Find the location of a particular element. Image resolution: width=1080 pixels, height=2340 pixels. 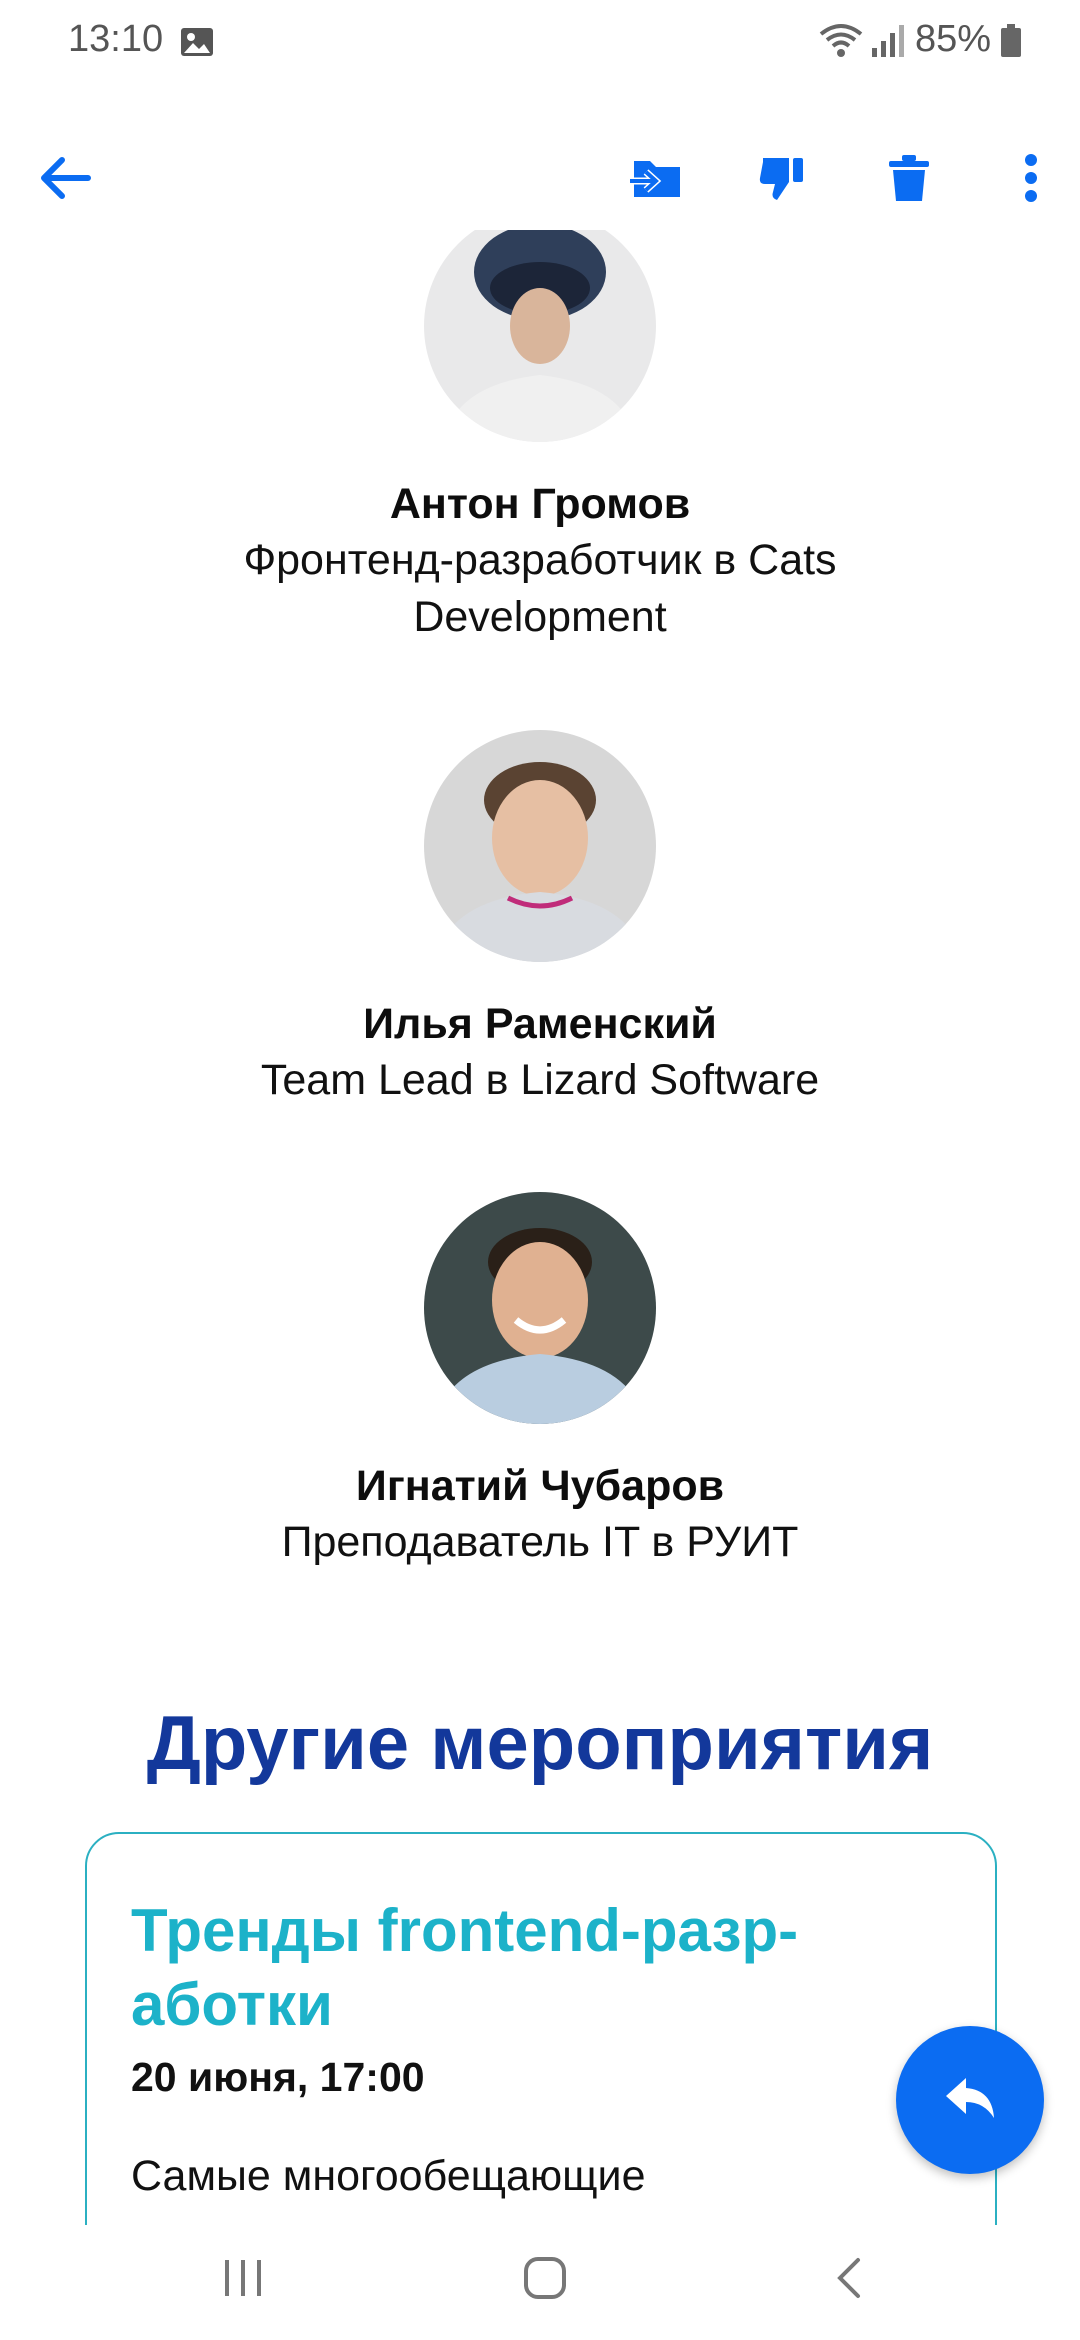

back-arrow-icon is located at coordinates (65, 180).